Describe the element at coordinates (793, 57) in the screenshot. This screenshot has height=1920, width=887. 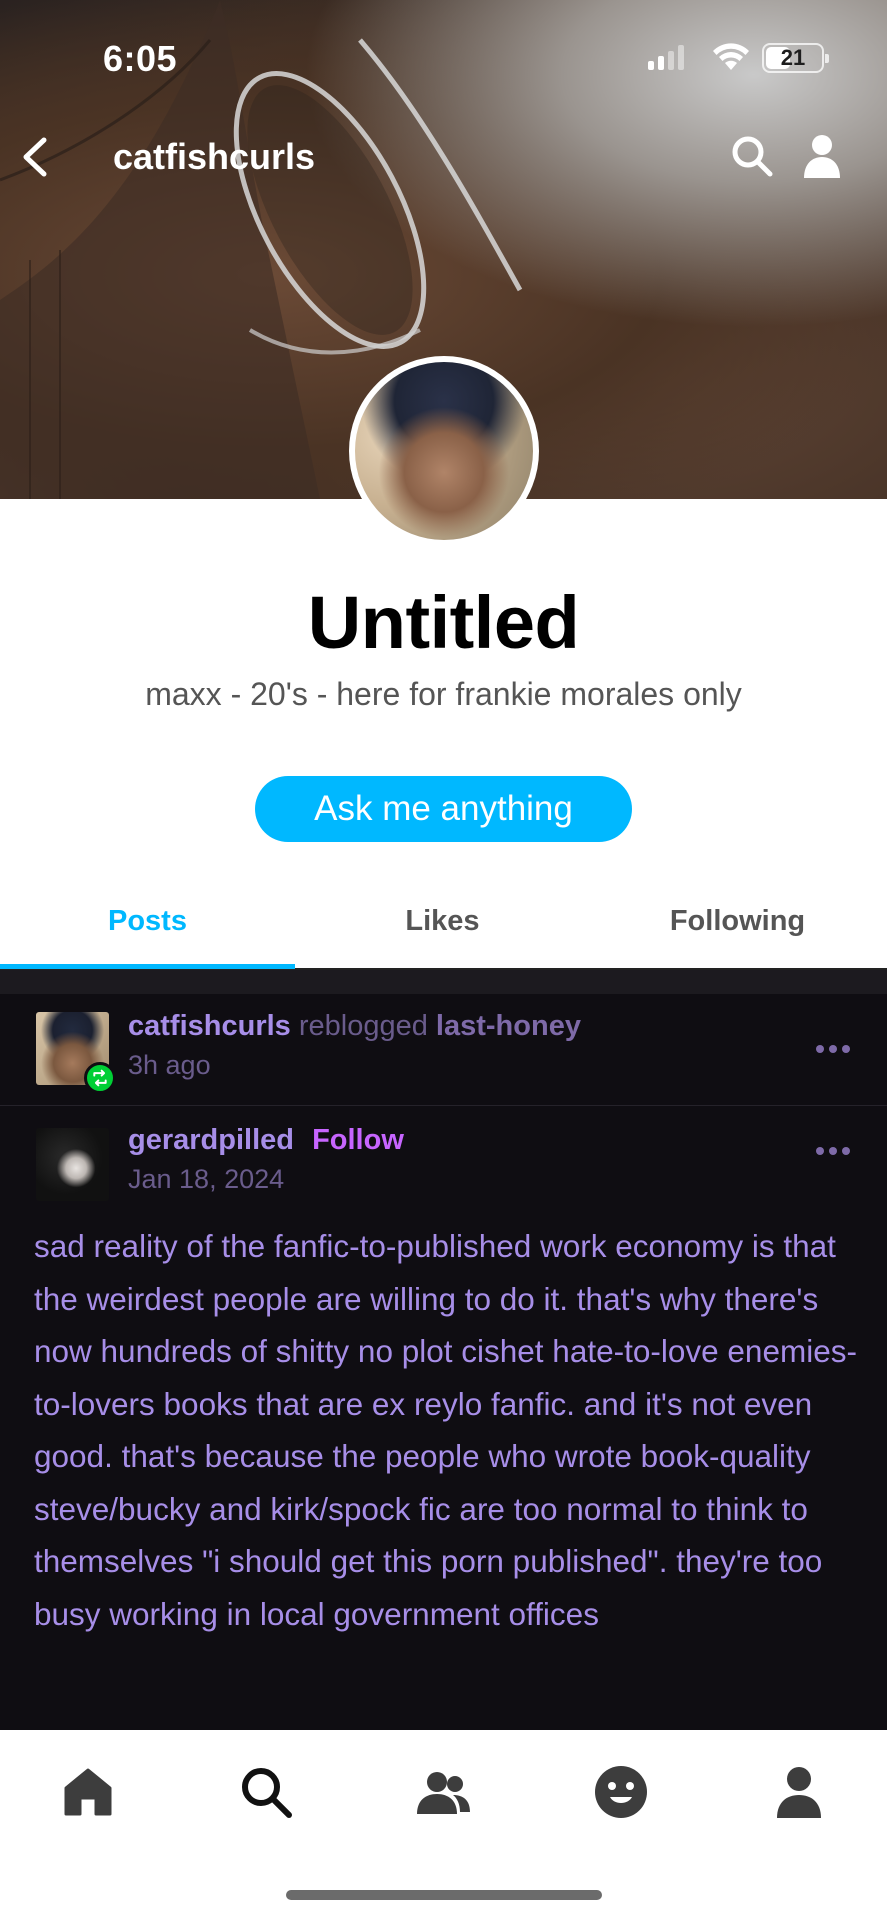
I see `battery-level: 21` at that location.